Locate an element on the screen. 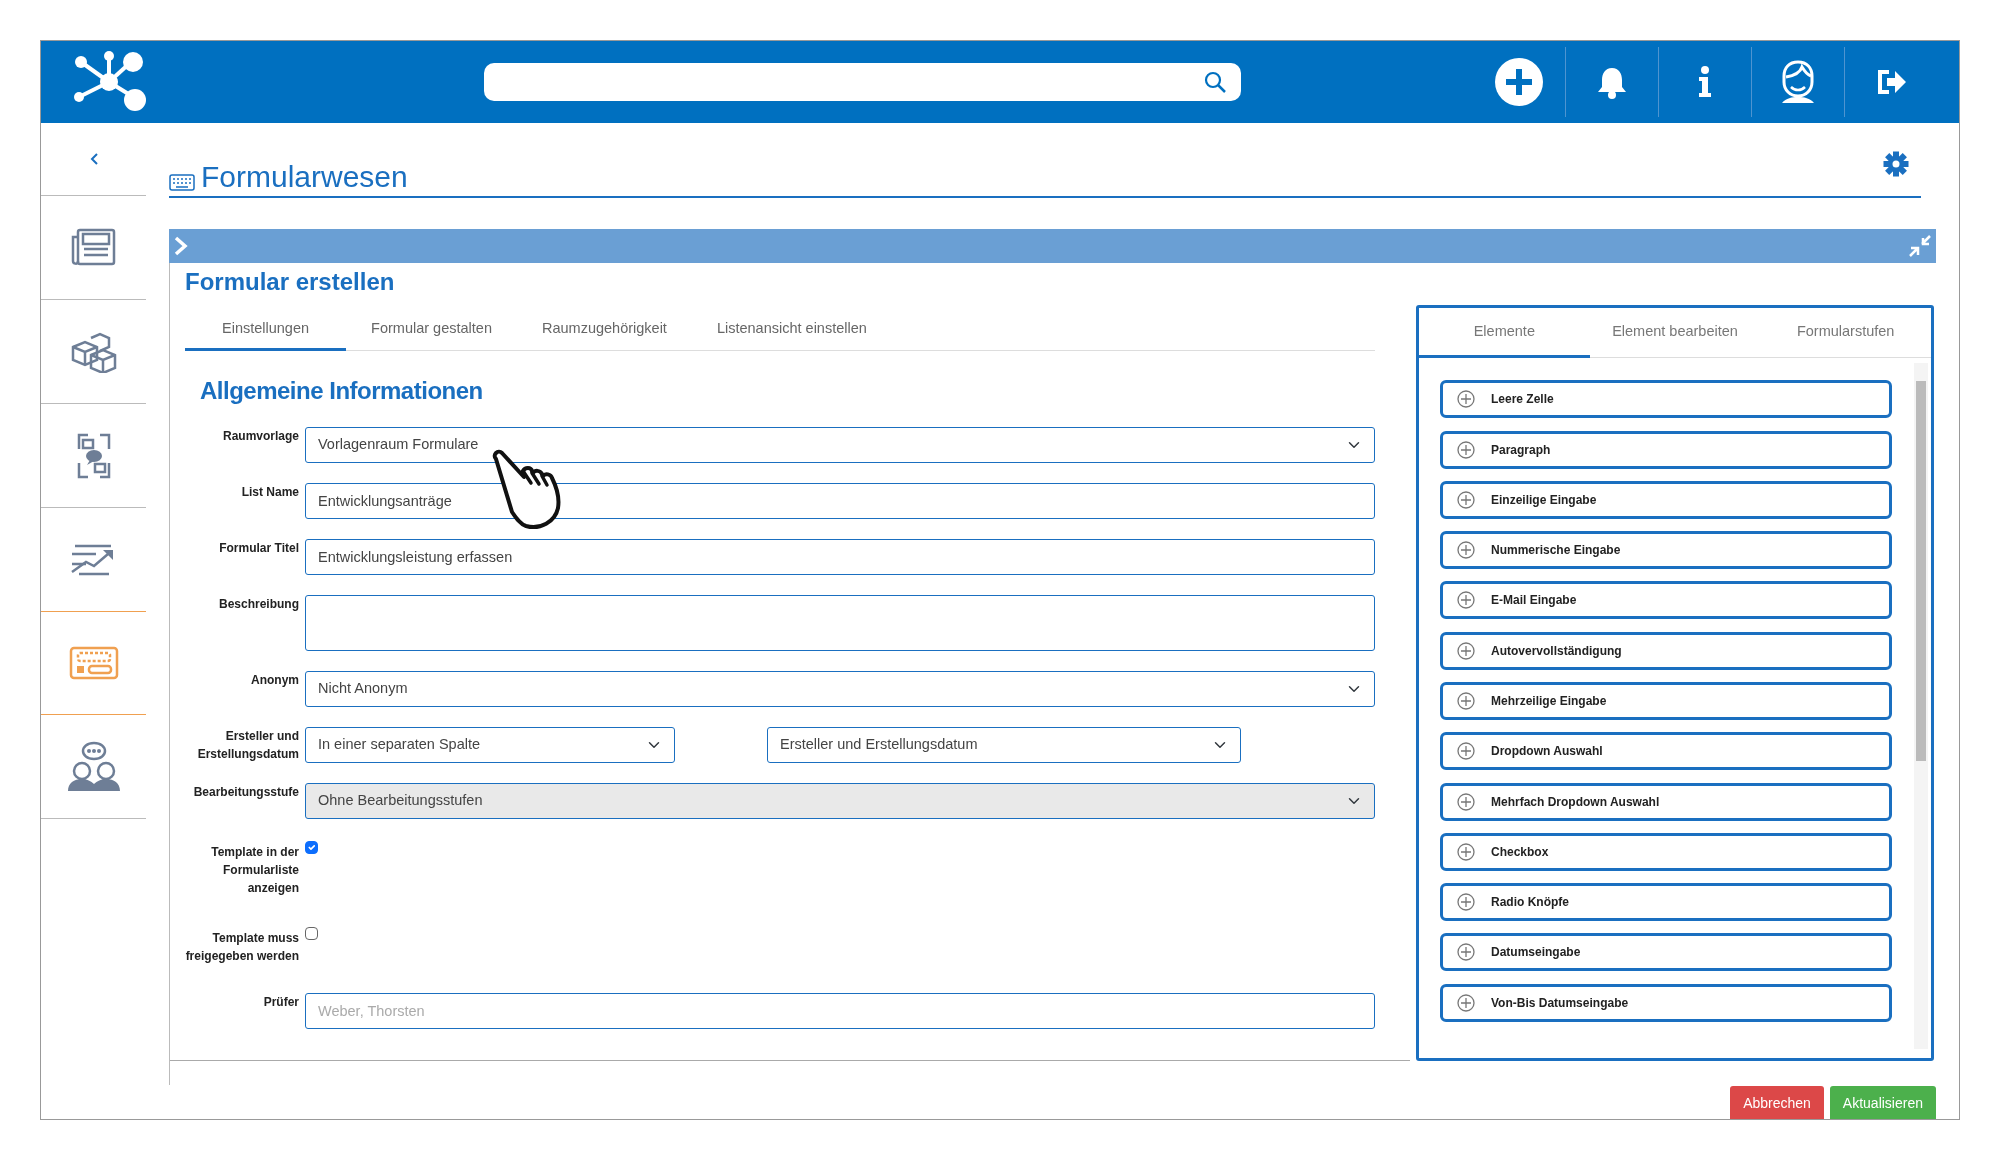 This screenshot has width=2000, height=1160. info-icon is located at coordinates (1705, 82).